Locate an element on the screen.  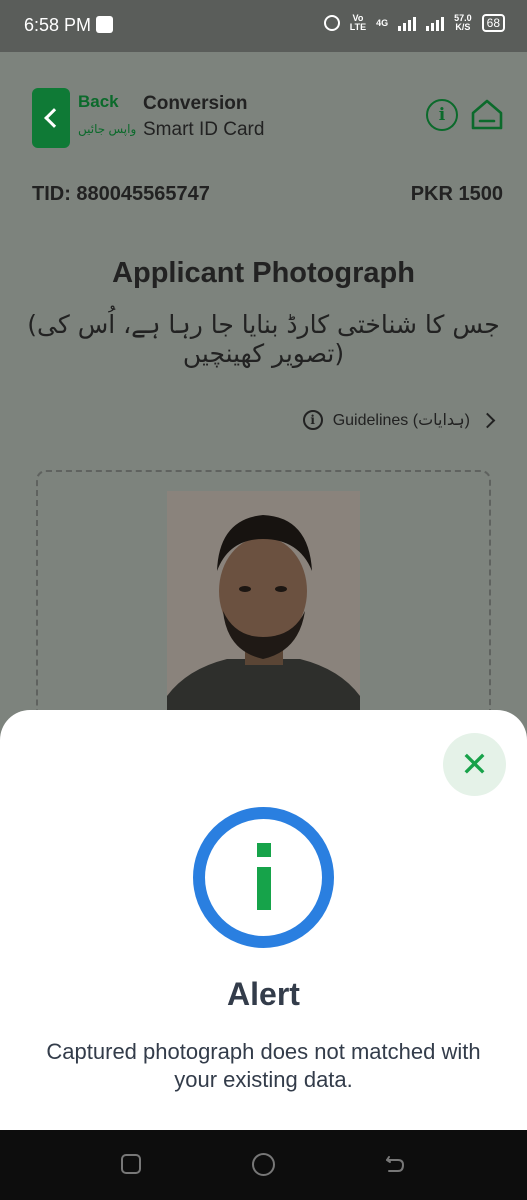
battery-icon: 68 is located at coordinates (493, 23).